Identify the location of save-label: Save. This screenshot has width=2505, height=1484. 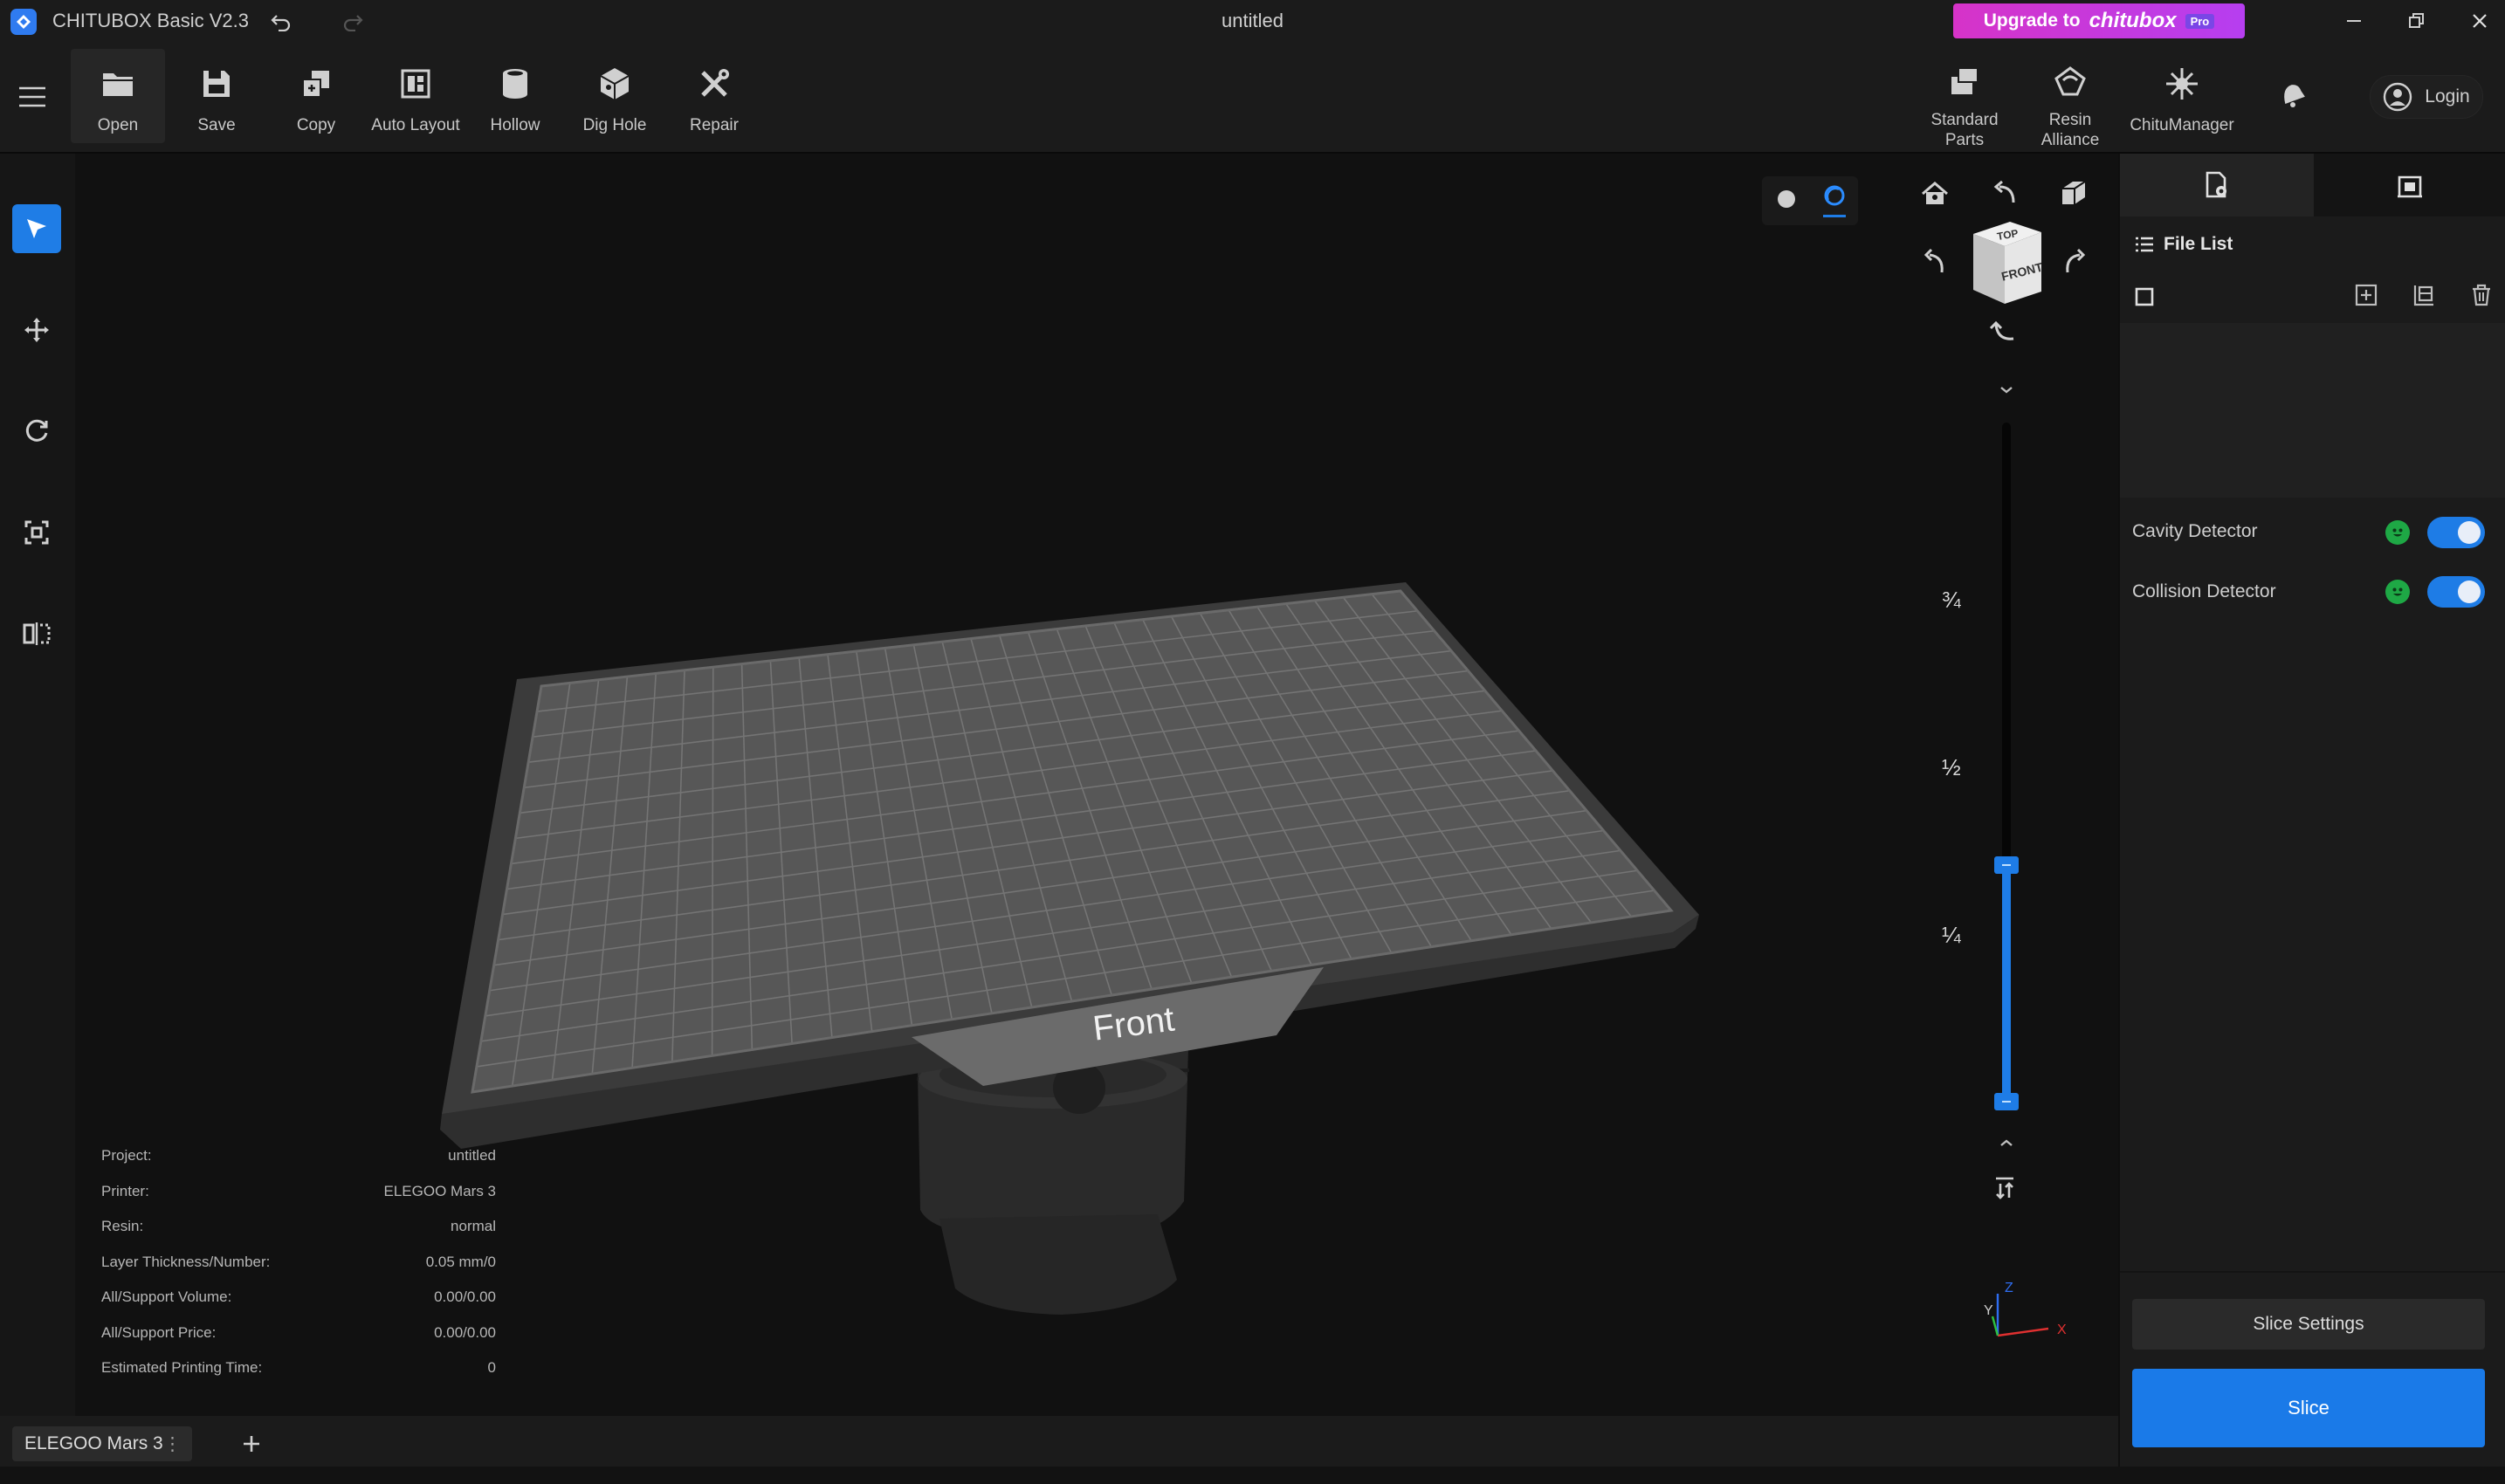
(217, 125).